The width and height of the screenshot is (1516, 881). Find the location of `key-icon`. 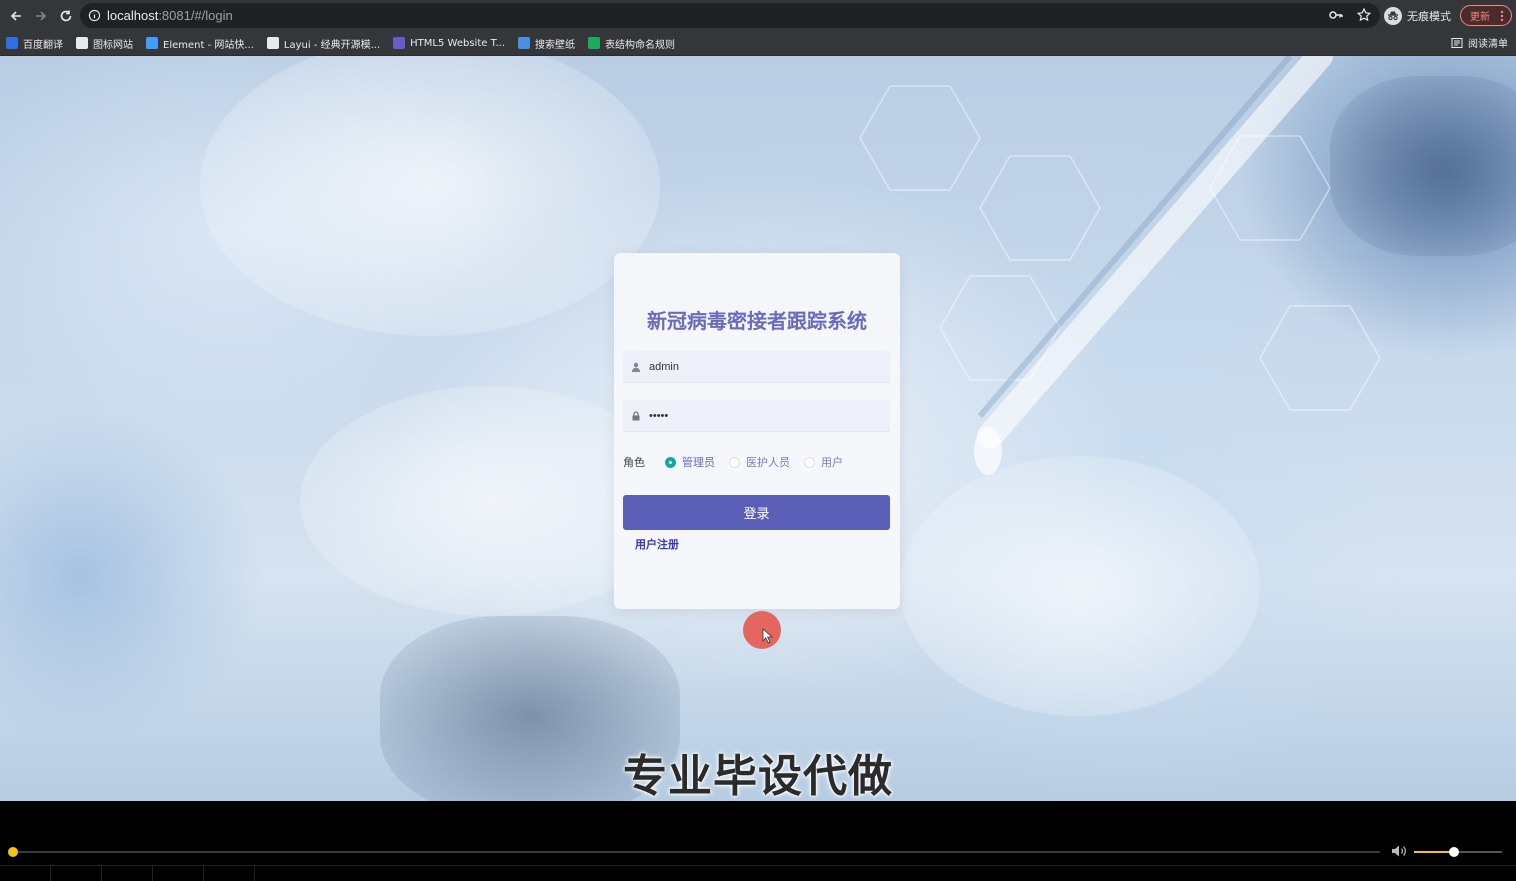

key-icon is located at coordinates (1336, 15).